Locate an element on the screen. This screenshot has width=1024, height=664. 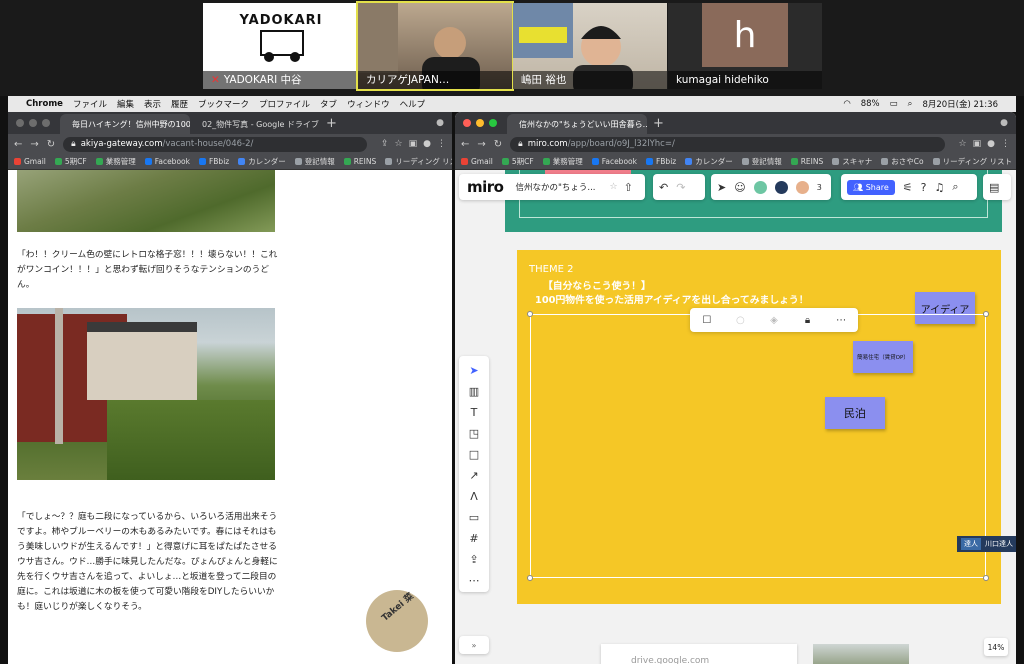
upload-tool-icon: ⇪ is located at coordinates (473, 559).